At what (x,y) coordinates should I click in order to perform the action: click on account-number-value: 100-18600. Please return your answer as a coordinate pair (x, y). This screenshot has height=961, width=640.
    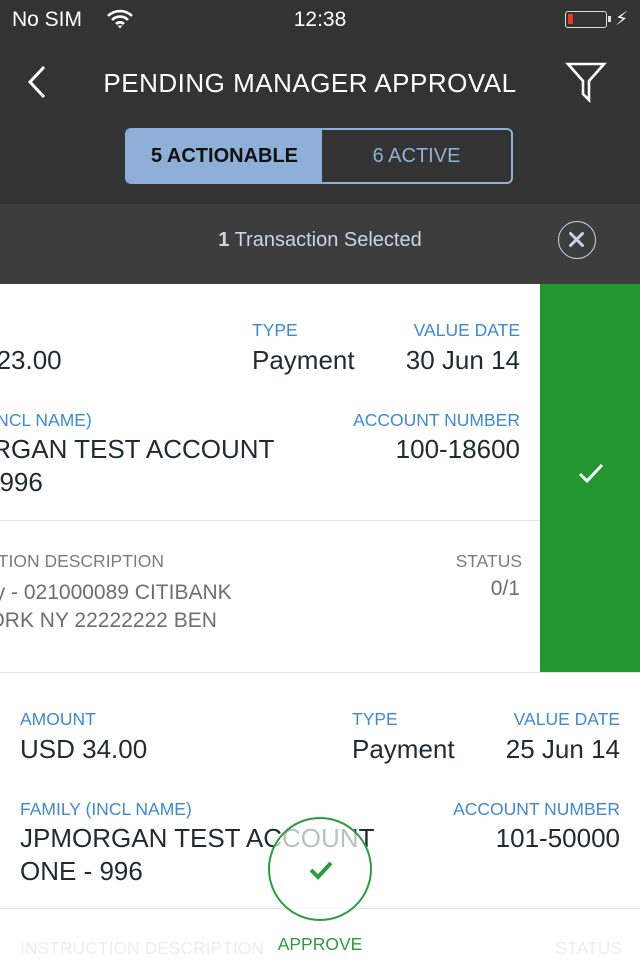
    Looking at the image, I should click on (457, 449).